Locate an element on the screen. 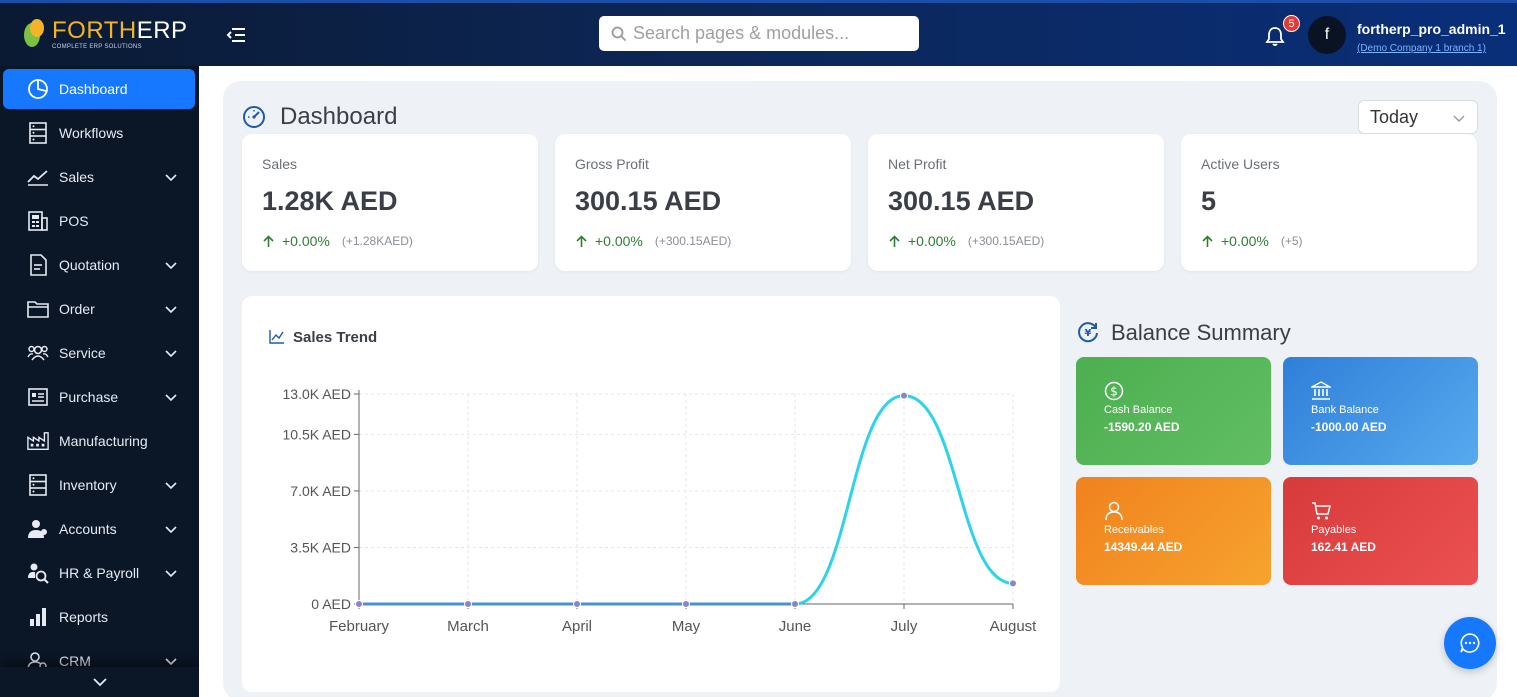 The height and width of the screenshot is (697, 1517). menu-toggle-icon is located at coordinates (236, 35).